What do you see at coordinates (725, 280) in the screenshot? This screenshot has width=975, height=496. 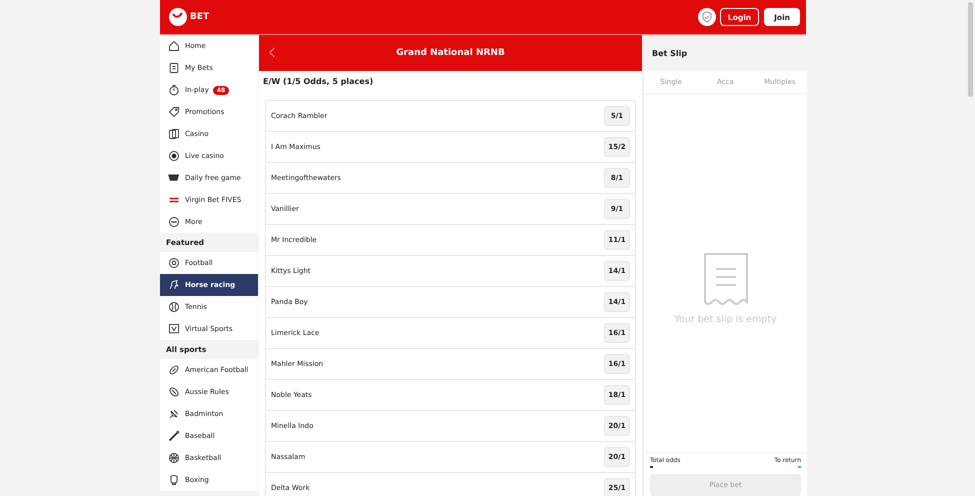 I see `receipt-icon` at bounding box center [725, 280].